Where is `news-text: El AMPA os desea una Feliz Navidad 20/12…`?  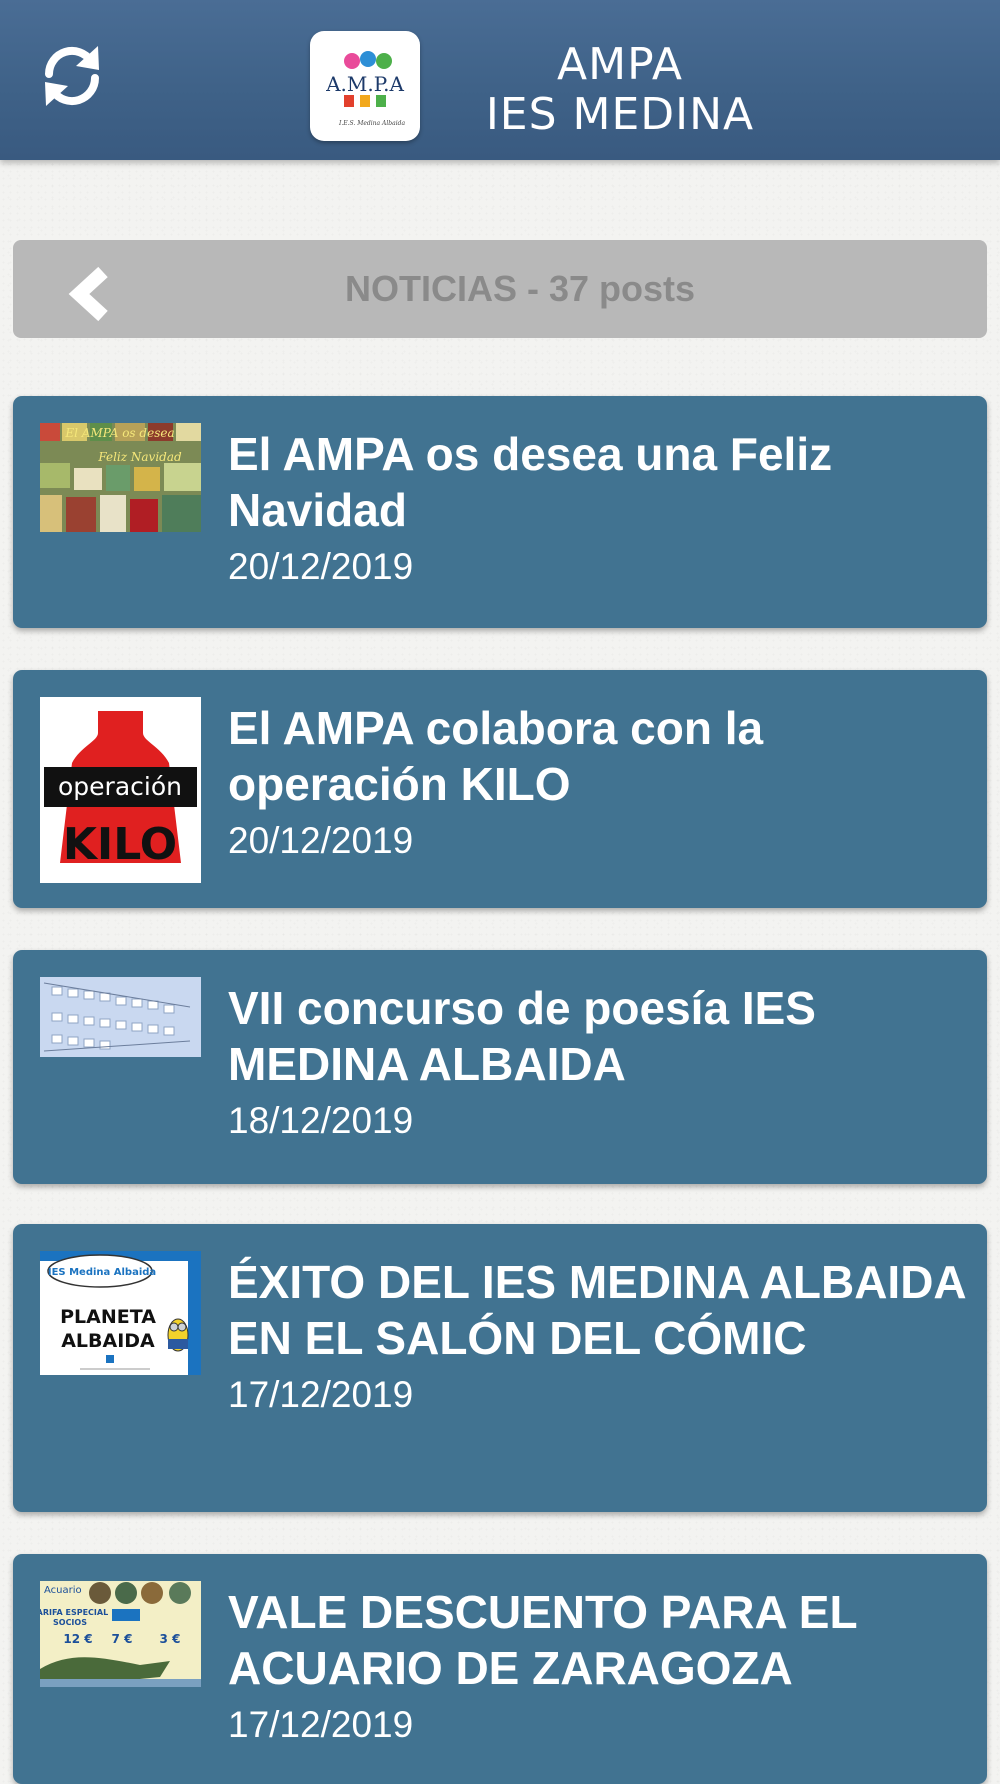
news-text: El AMPA os desea una Feliz Navidad 20/12… is located at coordinates (598, 508).